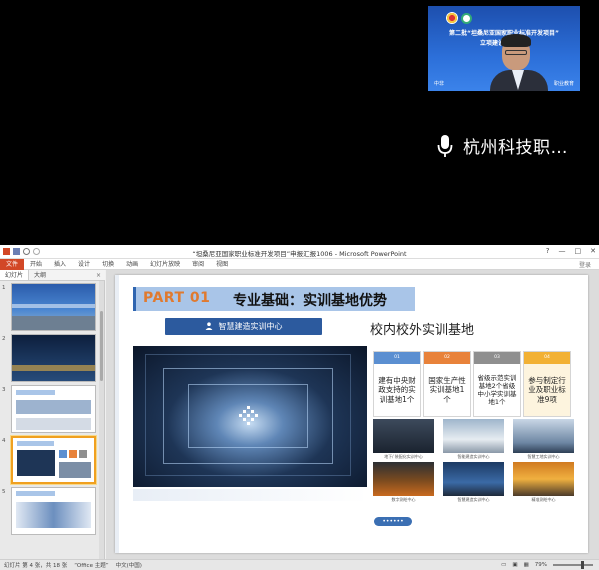 This screenshot has width=599, height=570. I want to click on hero-image-glass-cube, so click(250, 416).